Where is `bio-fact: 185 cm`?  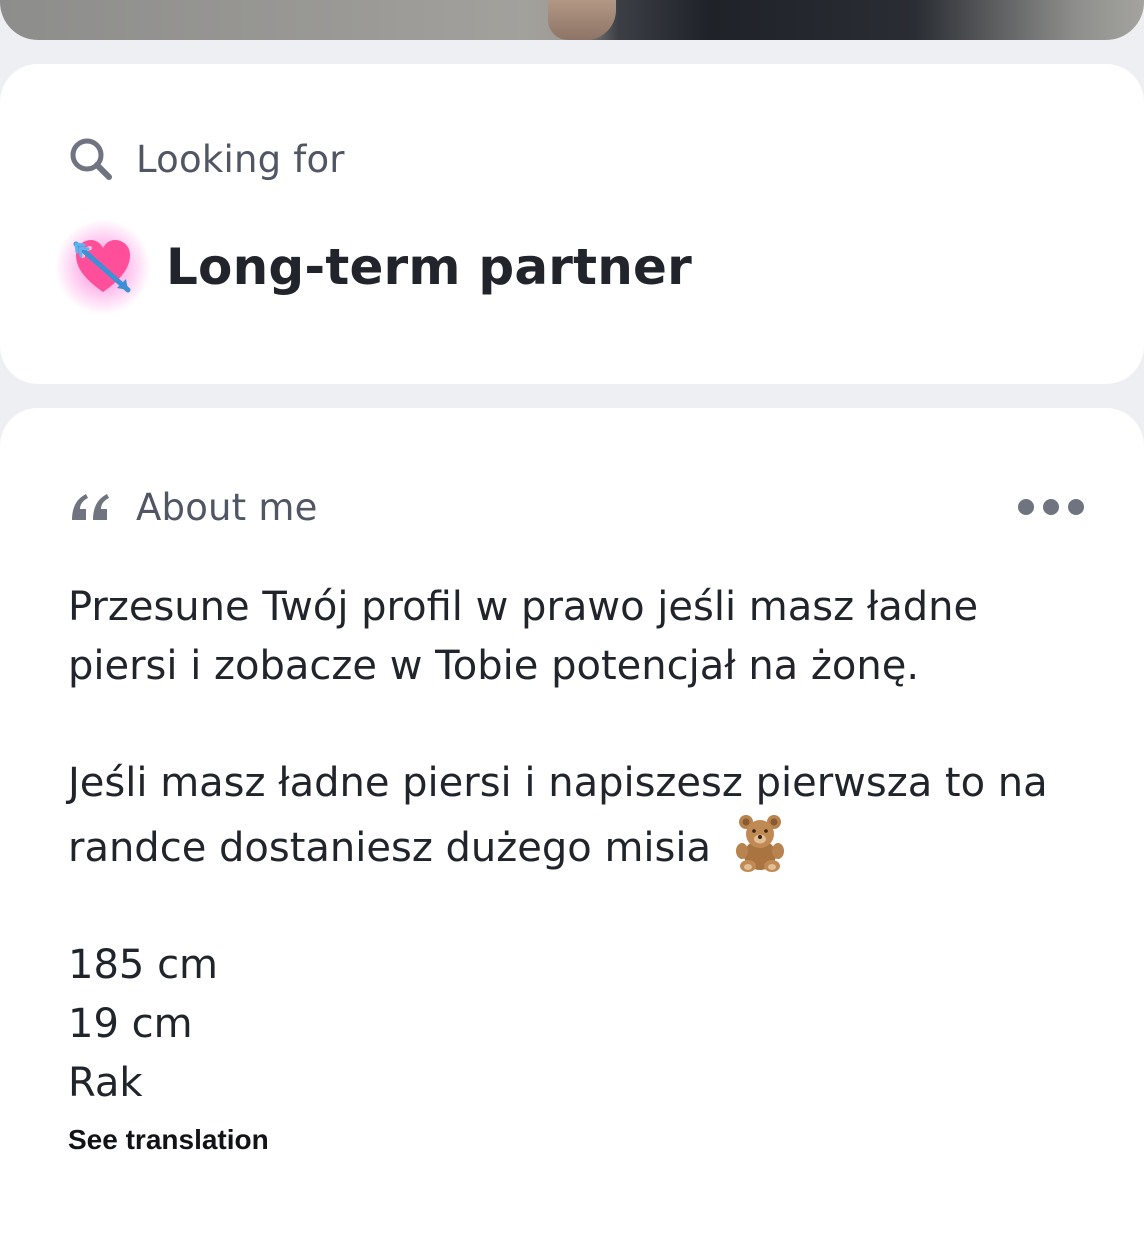
bio-fact: 185 cm is located at coordinates (143, 965).